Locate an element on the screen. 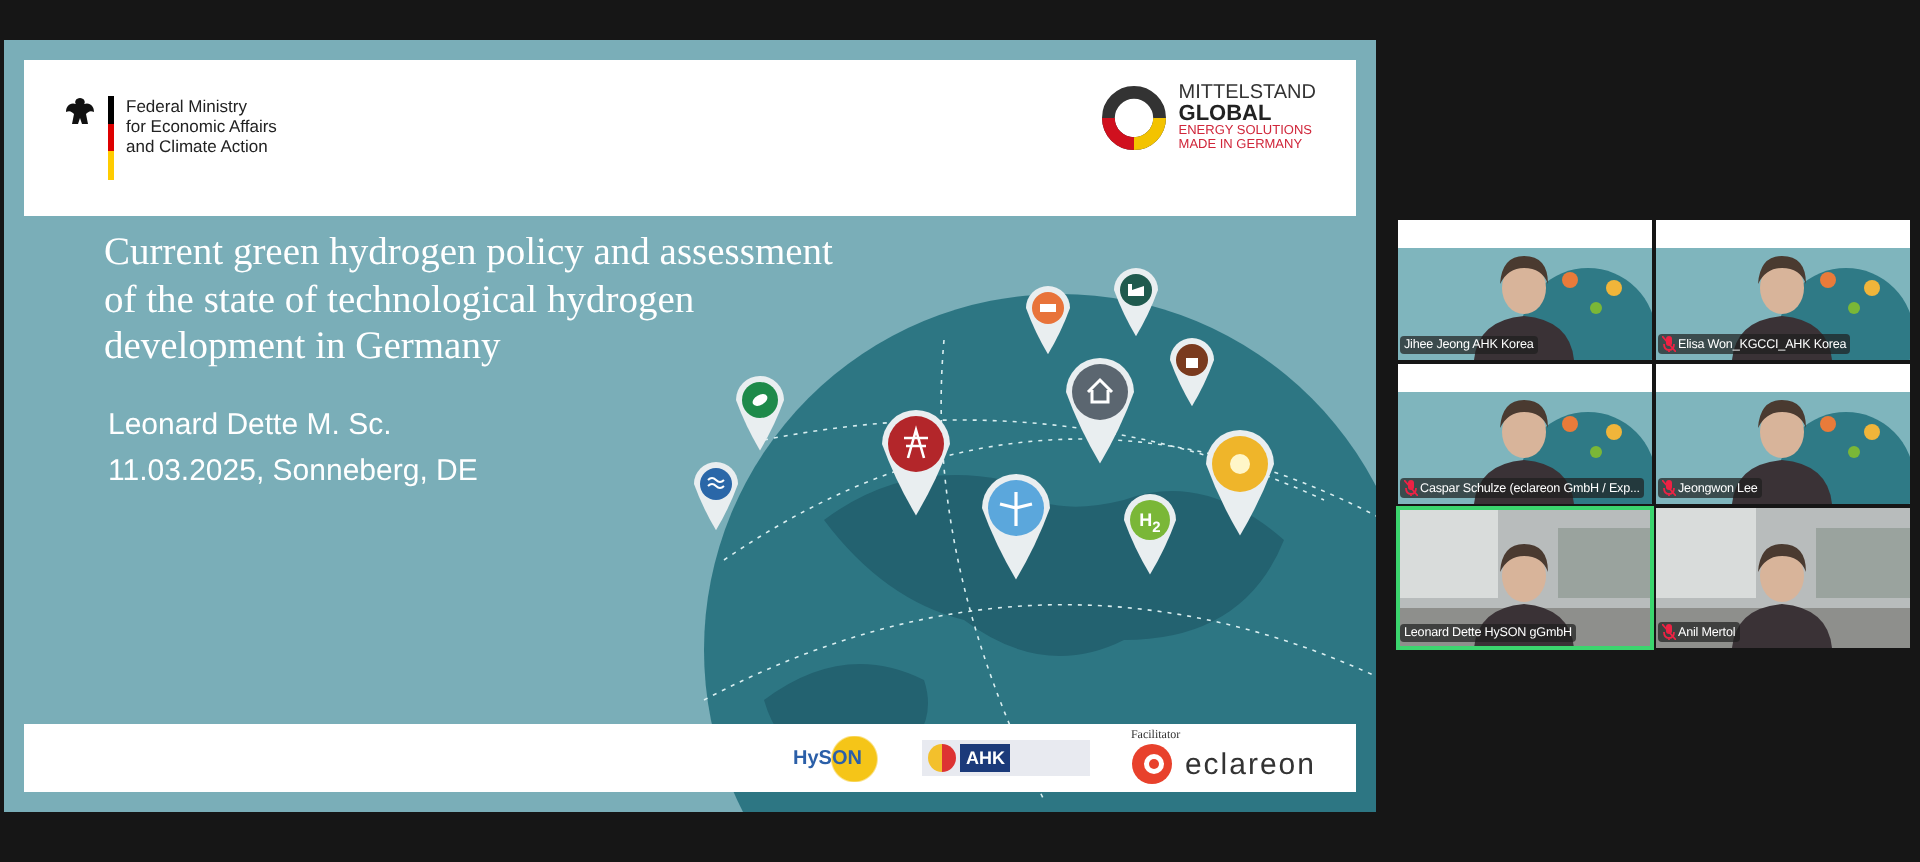 The image size is (1920, 862). ring-logo-icon is located at coordinates (1134, 118).